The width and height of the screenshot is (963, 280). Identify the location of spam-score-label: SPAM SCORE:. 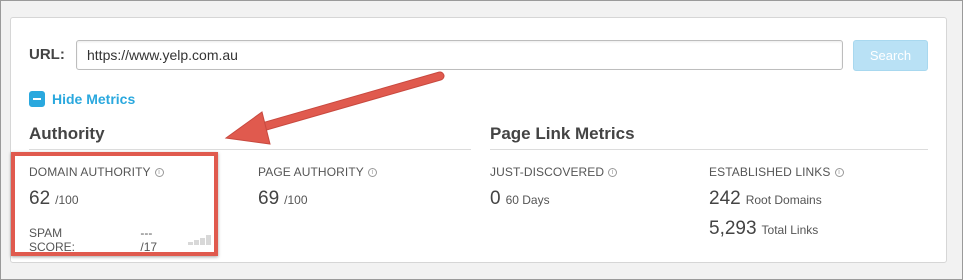
(52, 240).